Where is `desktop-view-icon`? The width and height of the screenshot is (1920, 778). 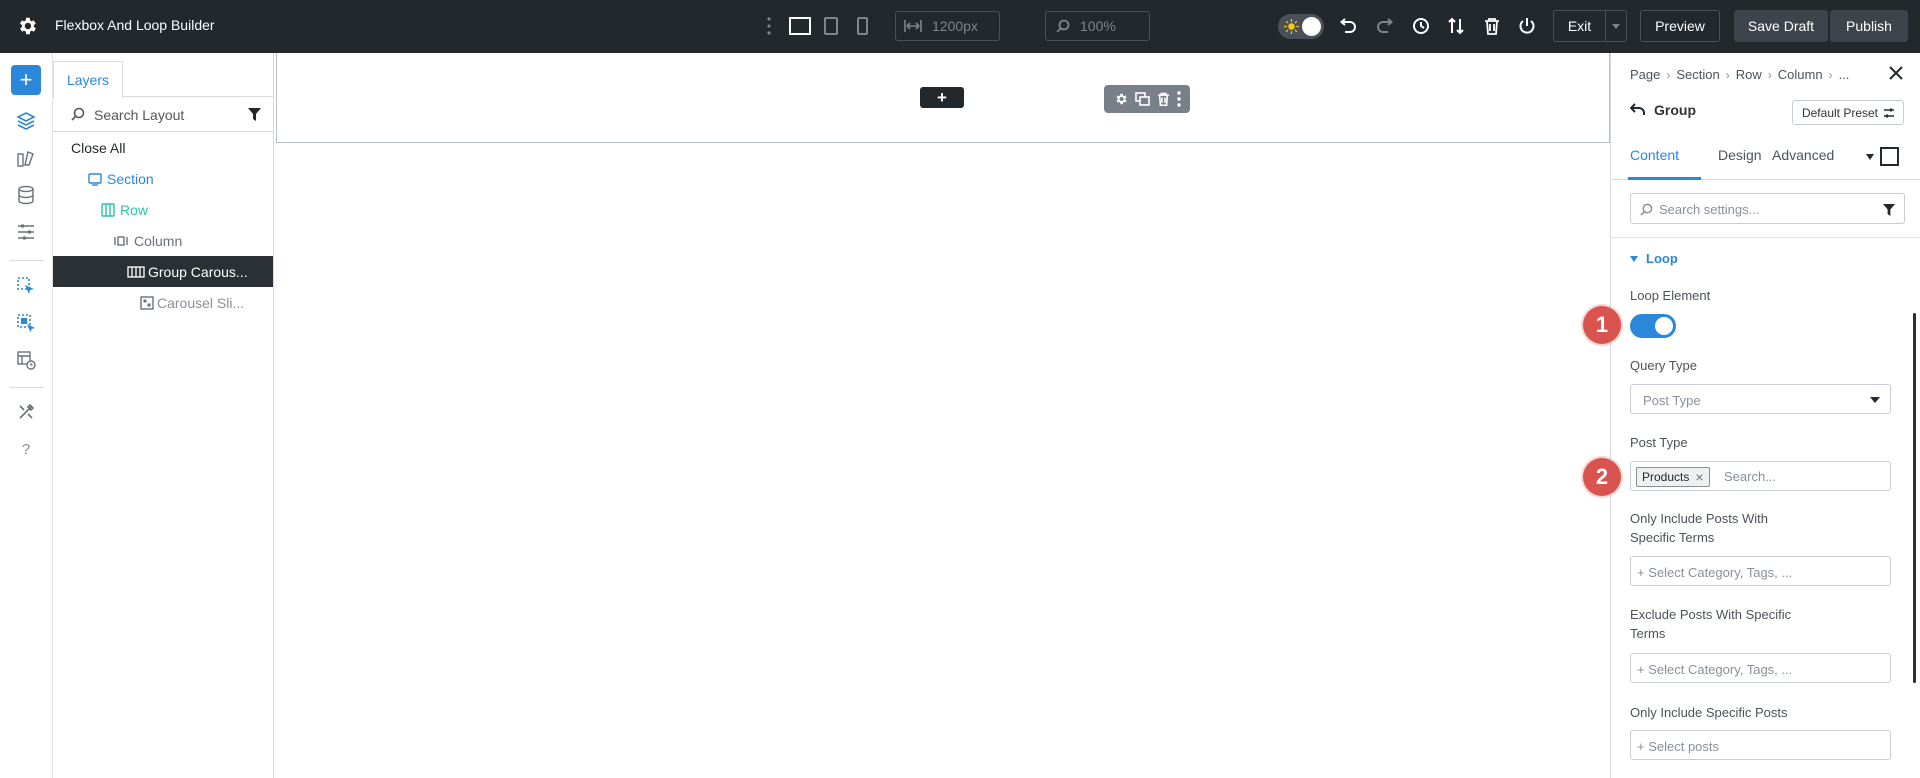
desktop-view-icon is located at coordinates (800, 26).